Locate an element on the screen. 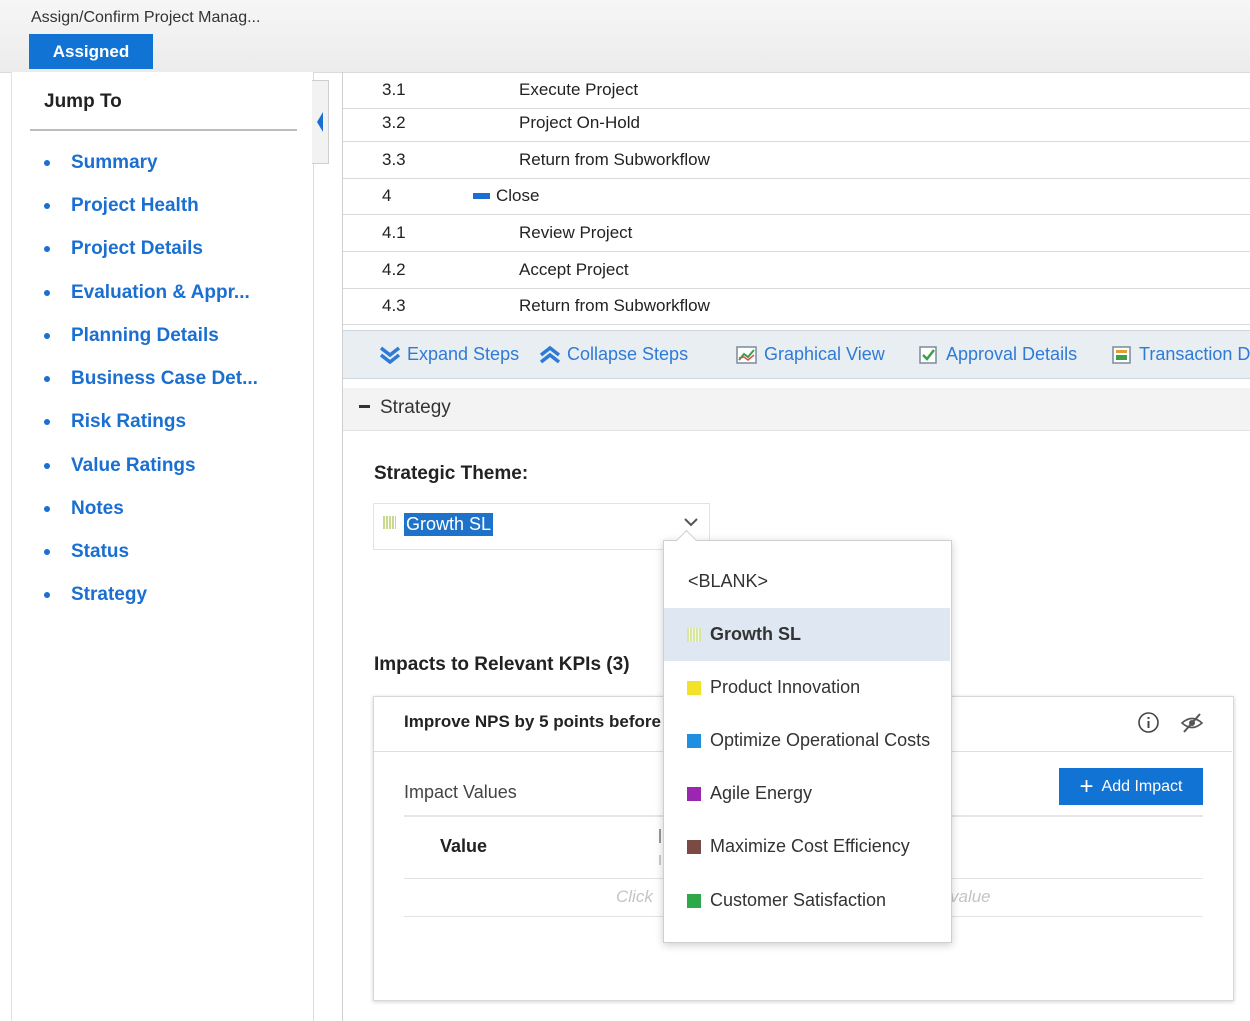 Image resolution: width=1250 pixels, height=1021 pixels. empty-row-hint: Click is located at coordinates (634, 897).